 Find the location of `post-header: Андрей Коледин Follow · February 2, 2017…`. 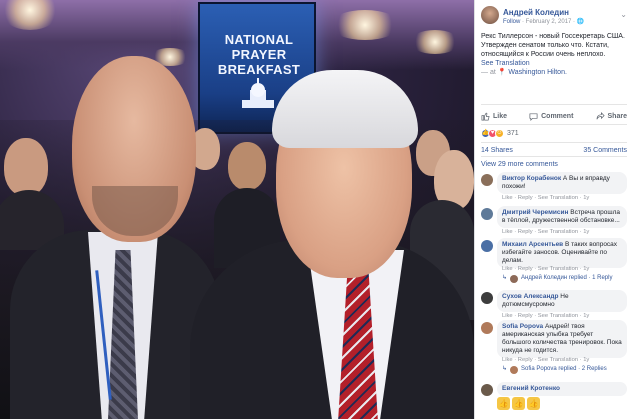

post-header: Андрей Коледин Follow · February 2, 2017… is located at coordinates (554, 17).